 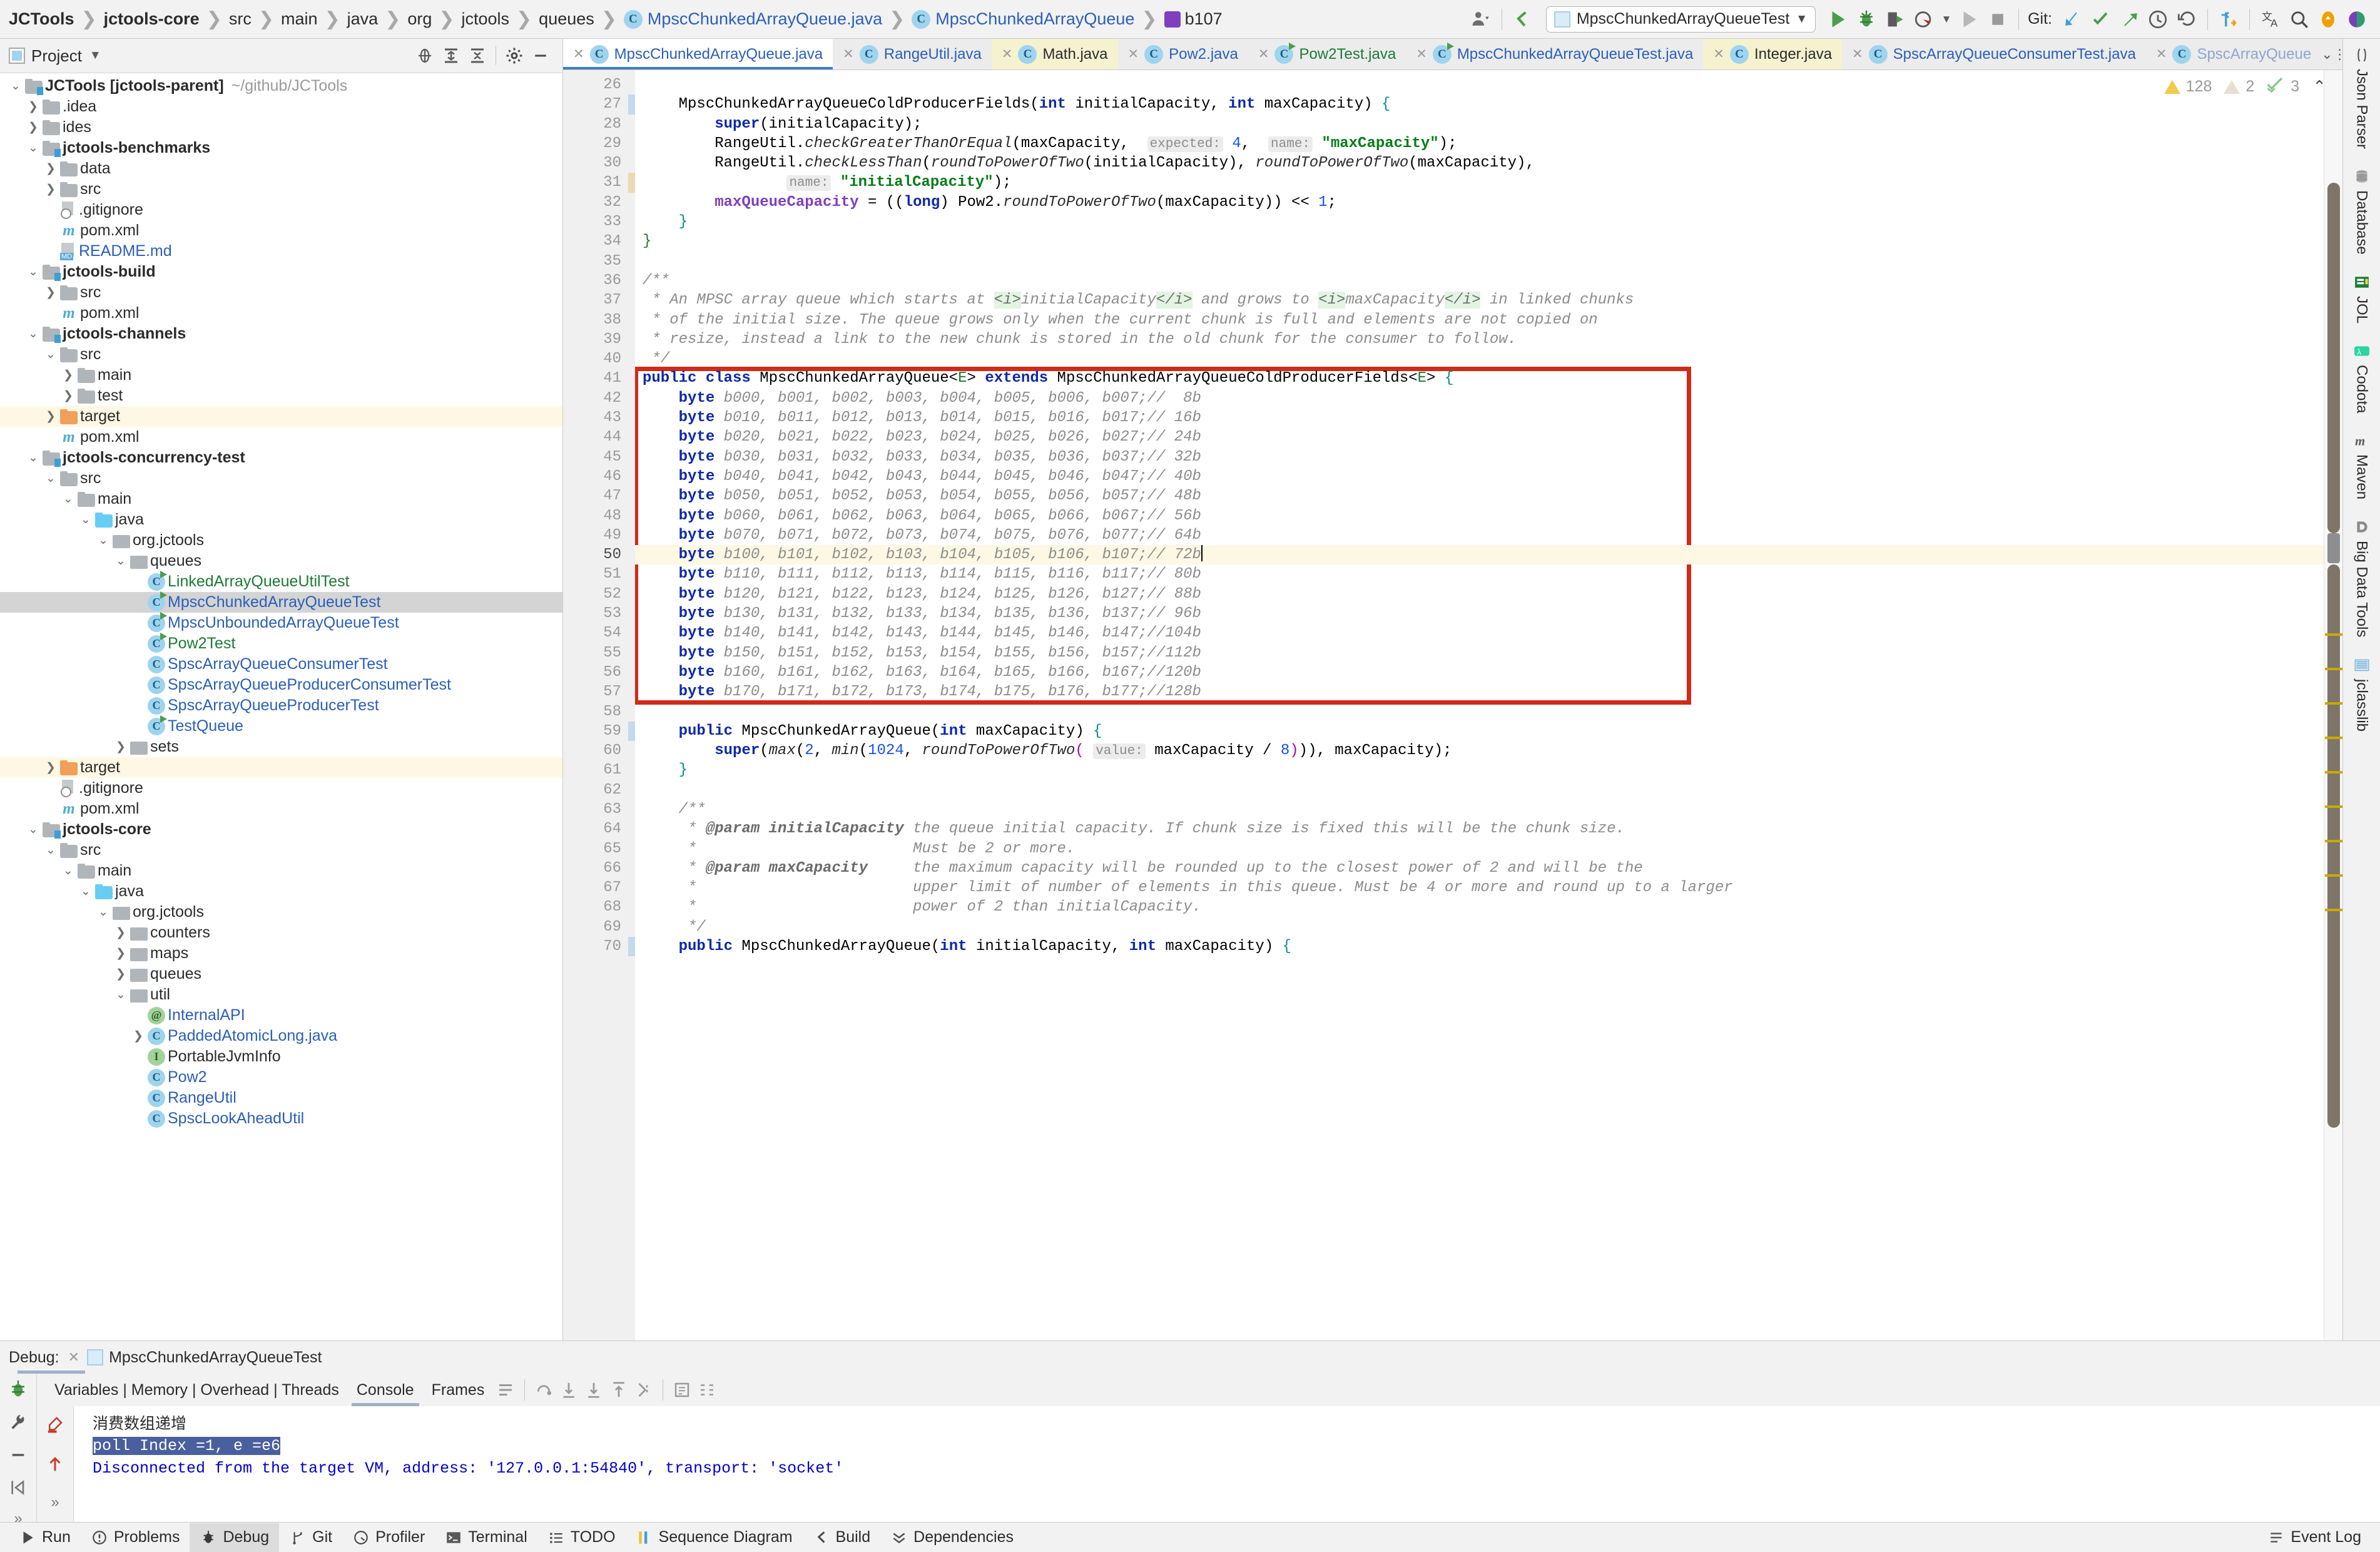 What do you see at coordinates (599, 339) in the screenshot?
I see `gutter-line-number: 39` at bounding box center [599, 339].